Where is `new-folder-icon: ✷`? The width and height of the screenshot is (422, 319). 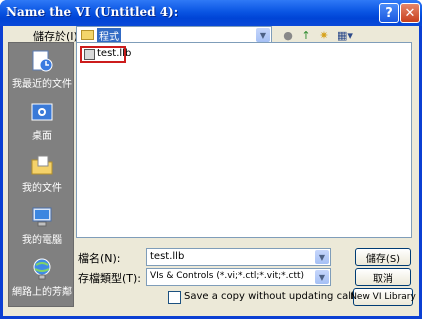
new-folder-icon: ✷ is located at coordinates (324, 35).